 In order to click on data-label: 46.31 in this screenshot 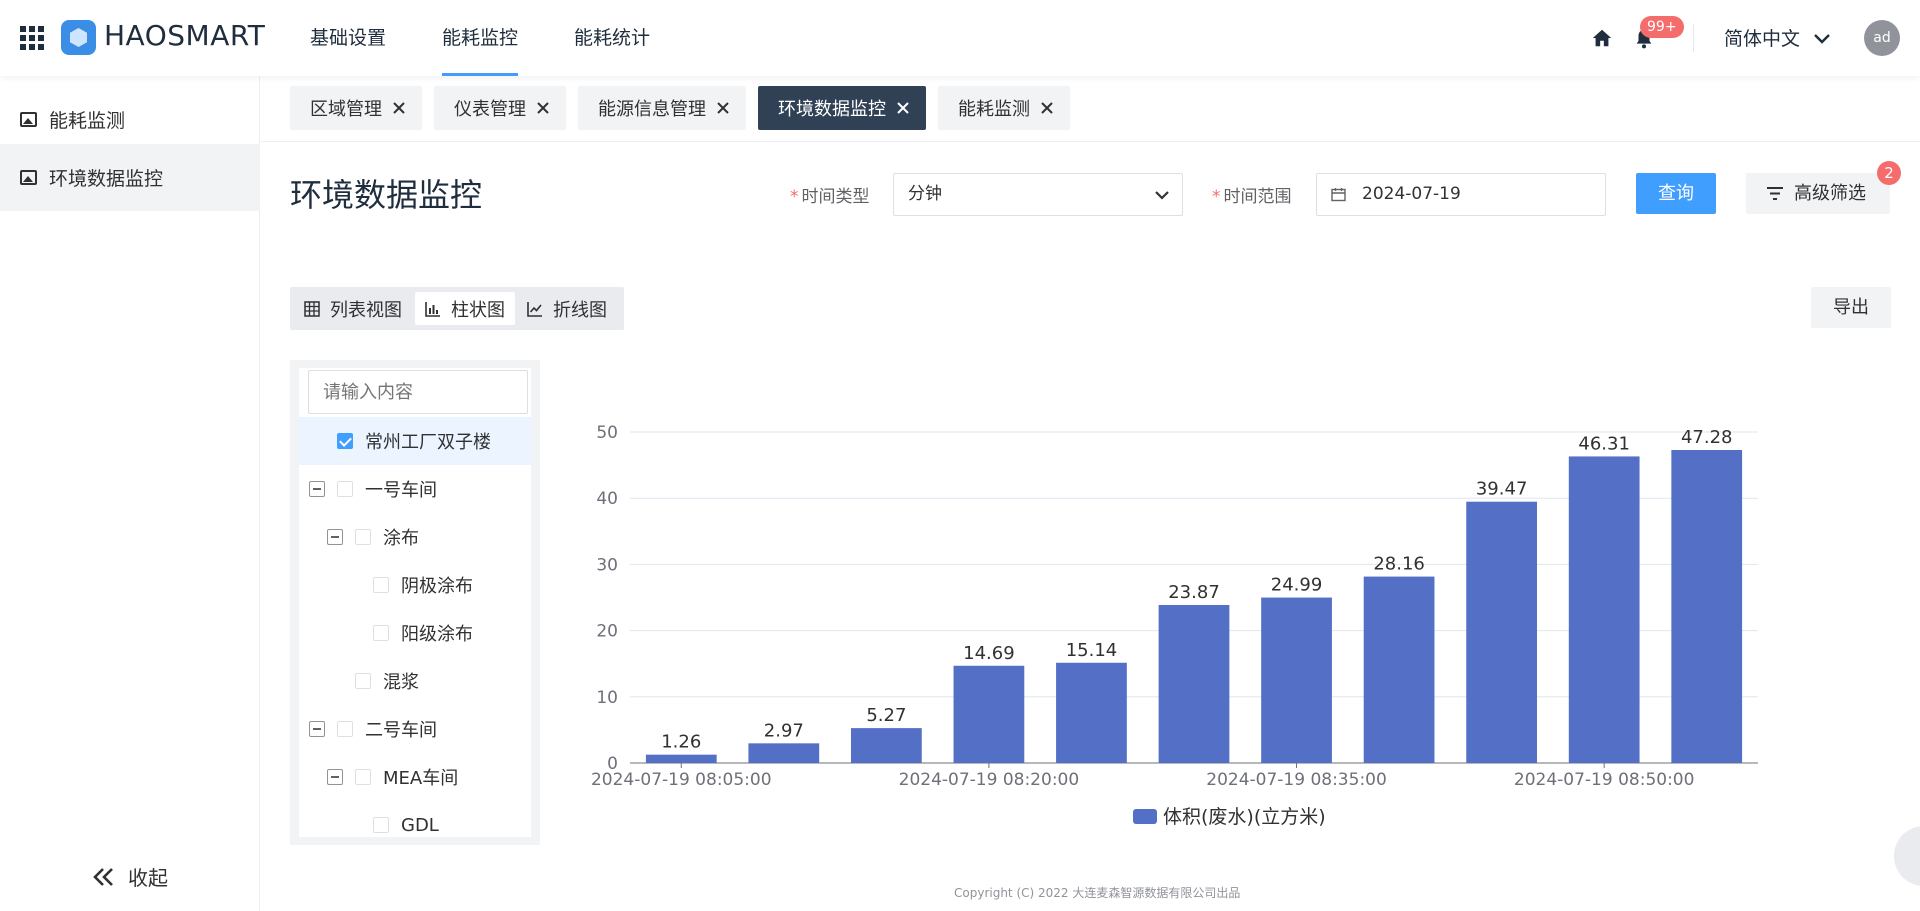, I will do `click(1604, 443)`.